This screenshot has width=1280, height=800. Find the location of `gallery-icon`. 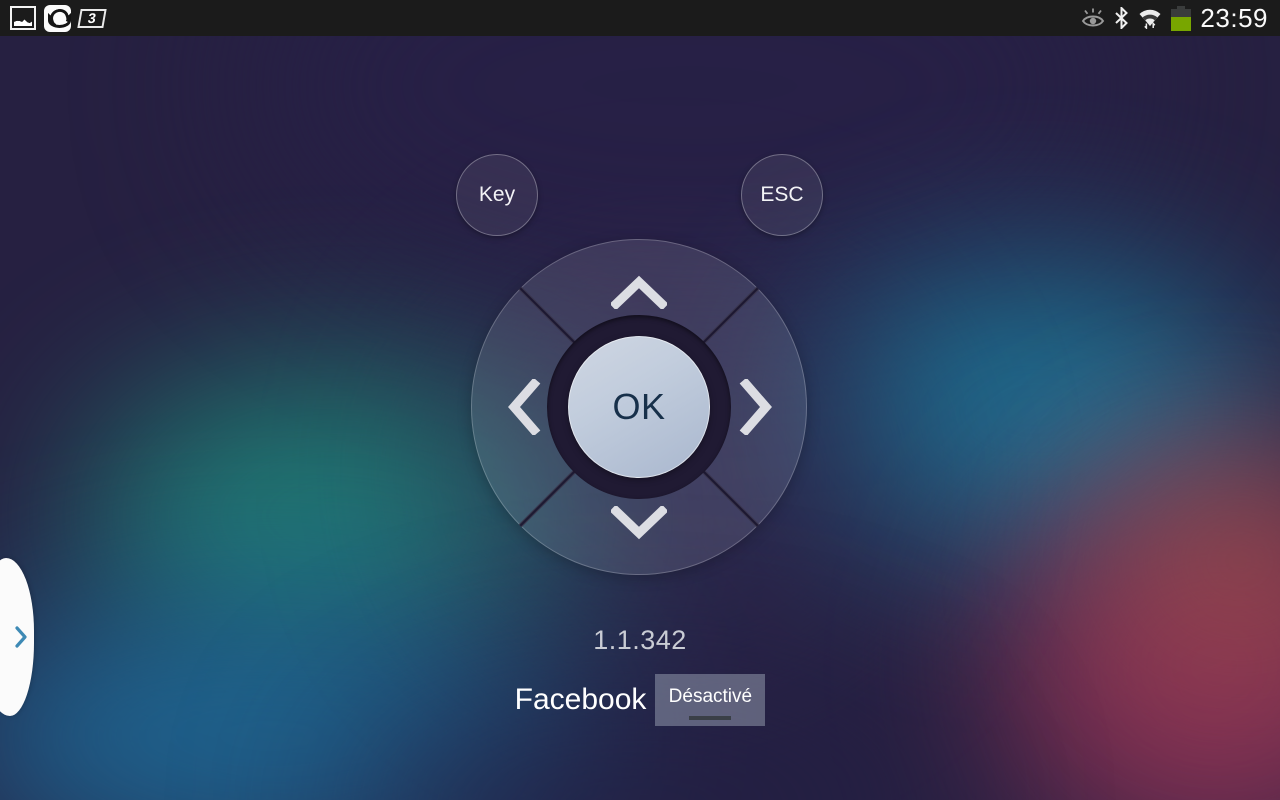

gallery-icon is located at coordinates (23, 18).